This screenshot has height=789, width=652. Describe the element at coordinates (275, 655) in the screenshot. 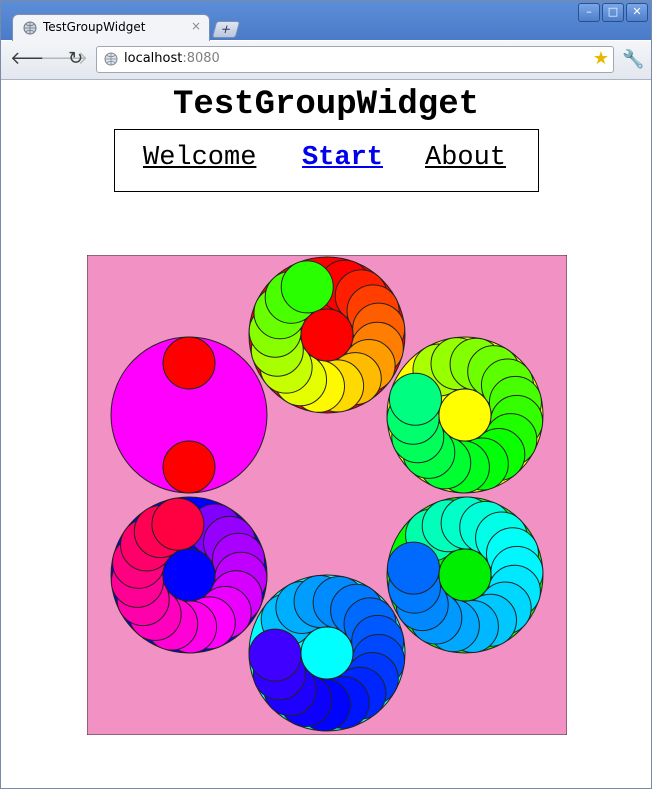

I see `group-4-ring-circle` at that location.